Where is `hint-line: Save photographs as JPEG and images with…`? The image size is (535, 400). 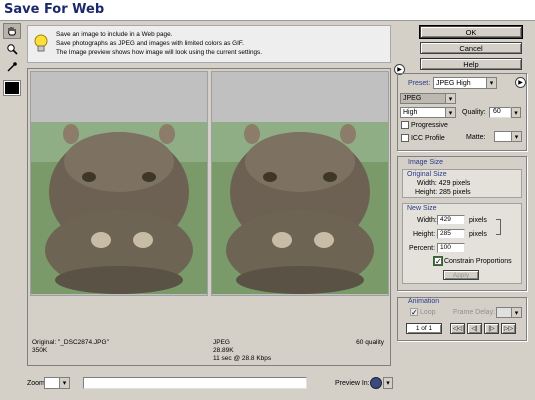 hint-line: Save photographs as JPEG and images with… is located at coordinates (150, 43).